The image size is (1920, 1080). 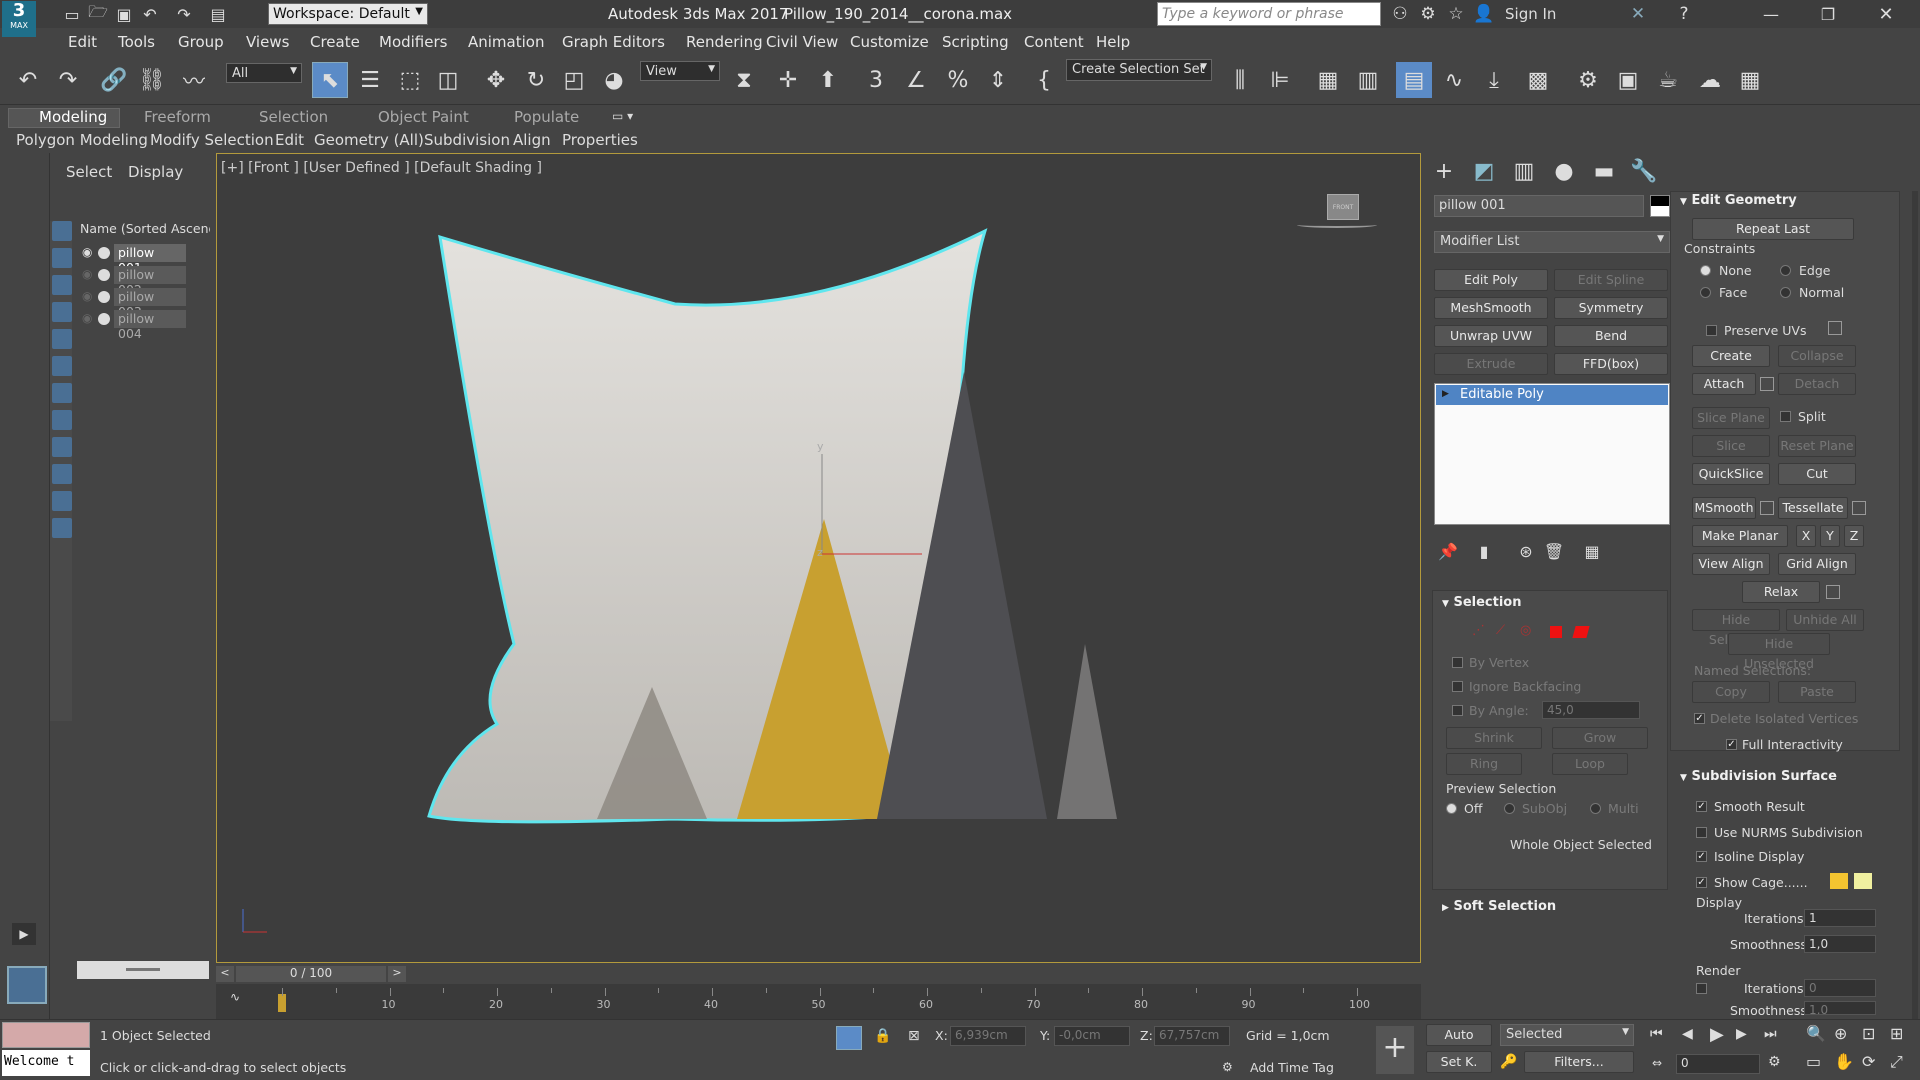 What do you see at coordinates (87, 252) in the screenshot?
I see `eye-icon: ◉` at bounding box center [87, 252].